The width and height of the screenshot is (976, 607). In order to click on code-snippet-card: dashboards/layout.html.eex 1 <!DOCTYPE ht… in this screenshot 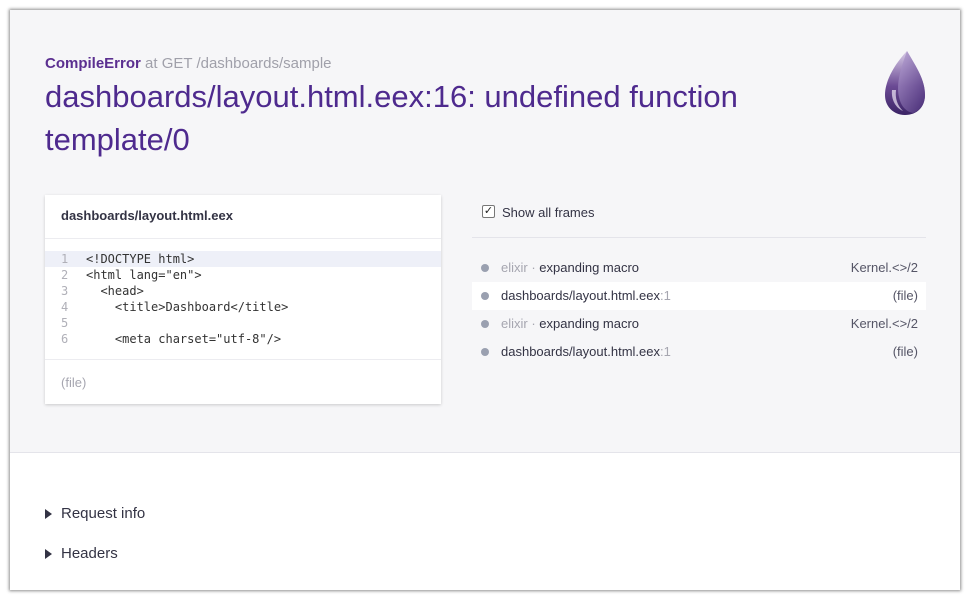, I will do `click(243, 299)`.